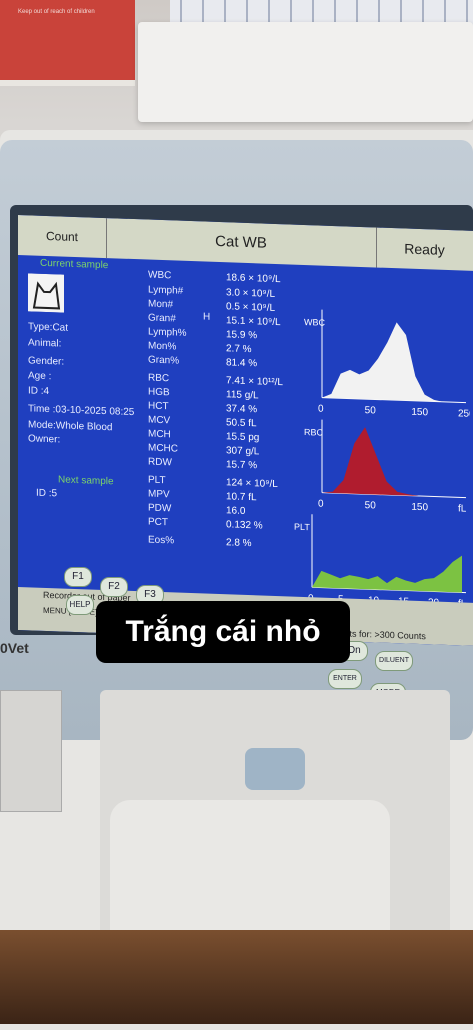 Image resolution: width=473 pixels, height=1030 pixels. What do you see at coordinates (243, 437) in the screenshot?
I see `result-value-mch: 15.5 pg` at bounding box center [243, 437].